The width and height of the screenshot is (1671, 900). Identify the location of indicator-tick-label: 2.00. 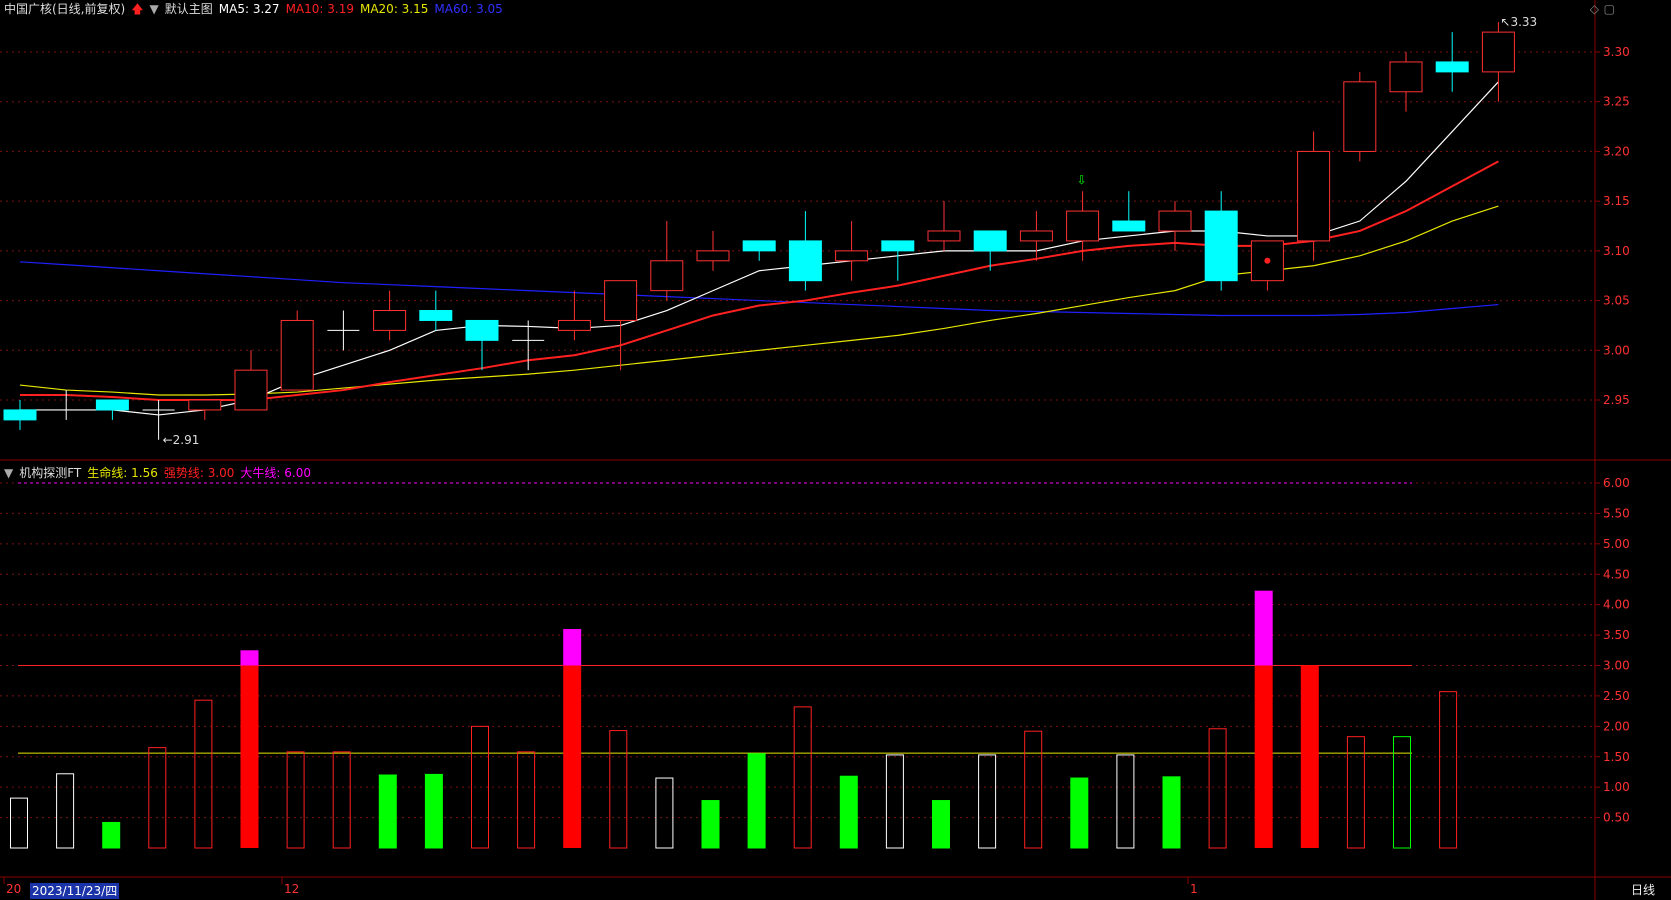
(1616, 726).